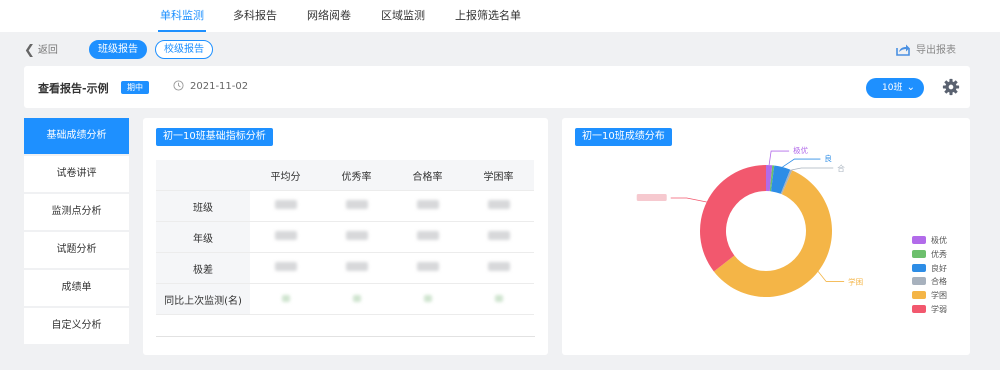 The image size is (1000, 370). I want to click on tab-report-list: 上报筛选名单, so click(488, 16).